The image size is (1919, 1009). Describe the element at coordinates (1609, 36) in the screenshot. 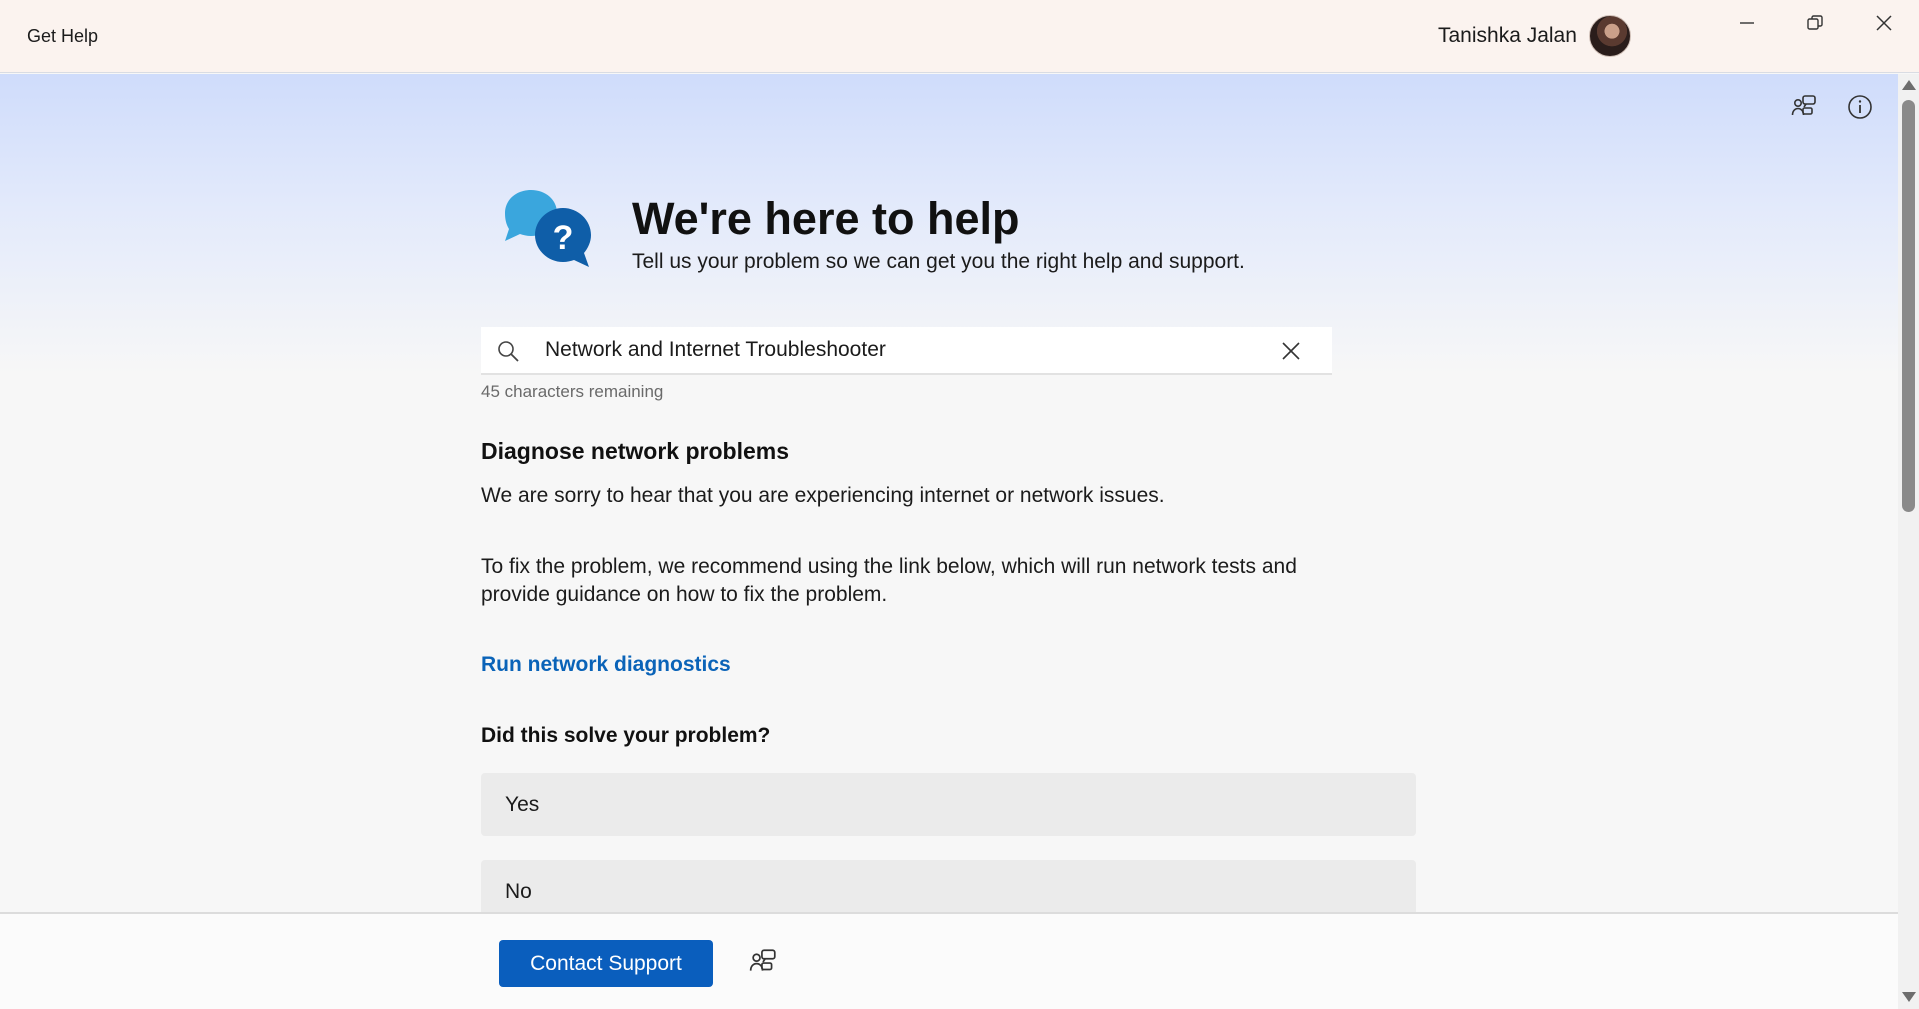

I see `avatar` at that location.